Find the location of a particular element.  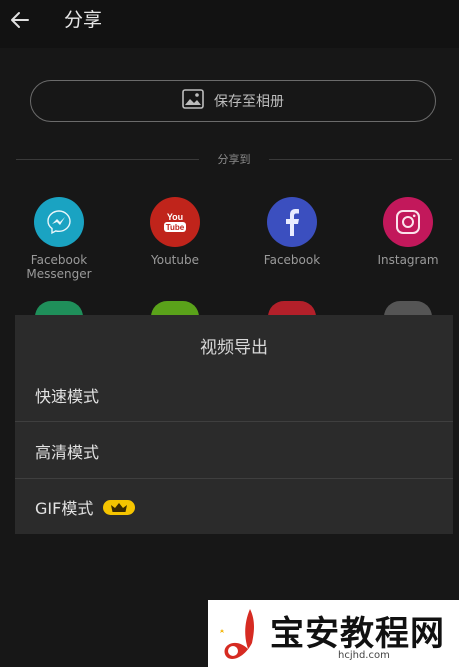

share-target-youtube: You Tube Youtube is located at coordinates (175, 232).